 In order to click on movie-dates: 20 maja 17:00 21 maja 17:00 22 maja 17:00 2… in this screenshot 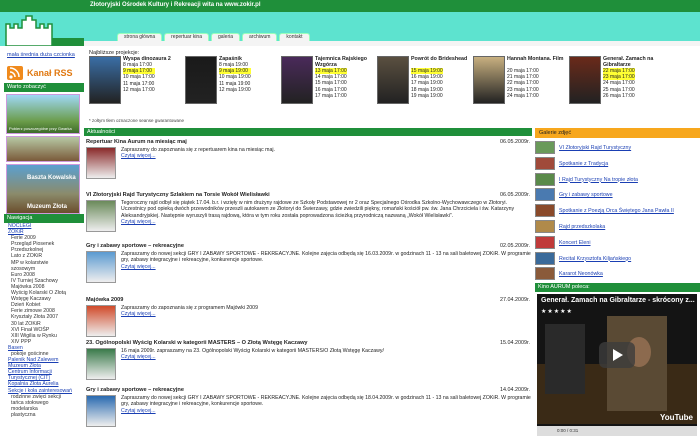, I will do `click(523, 83)`.